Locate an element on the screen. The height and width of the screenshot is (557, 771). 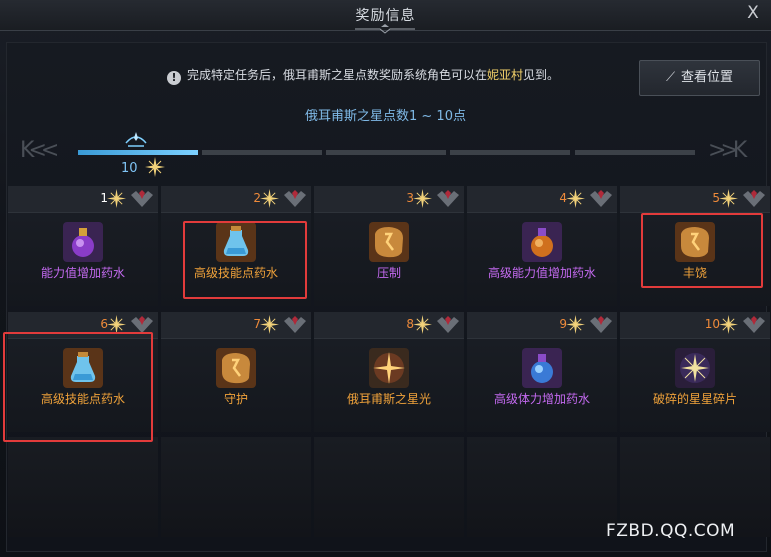
reward-cell: 3 压制 is located at coordinates (389, 246).